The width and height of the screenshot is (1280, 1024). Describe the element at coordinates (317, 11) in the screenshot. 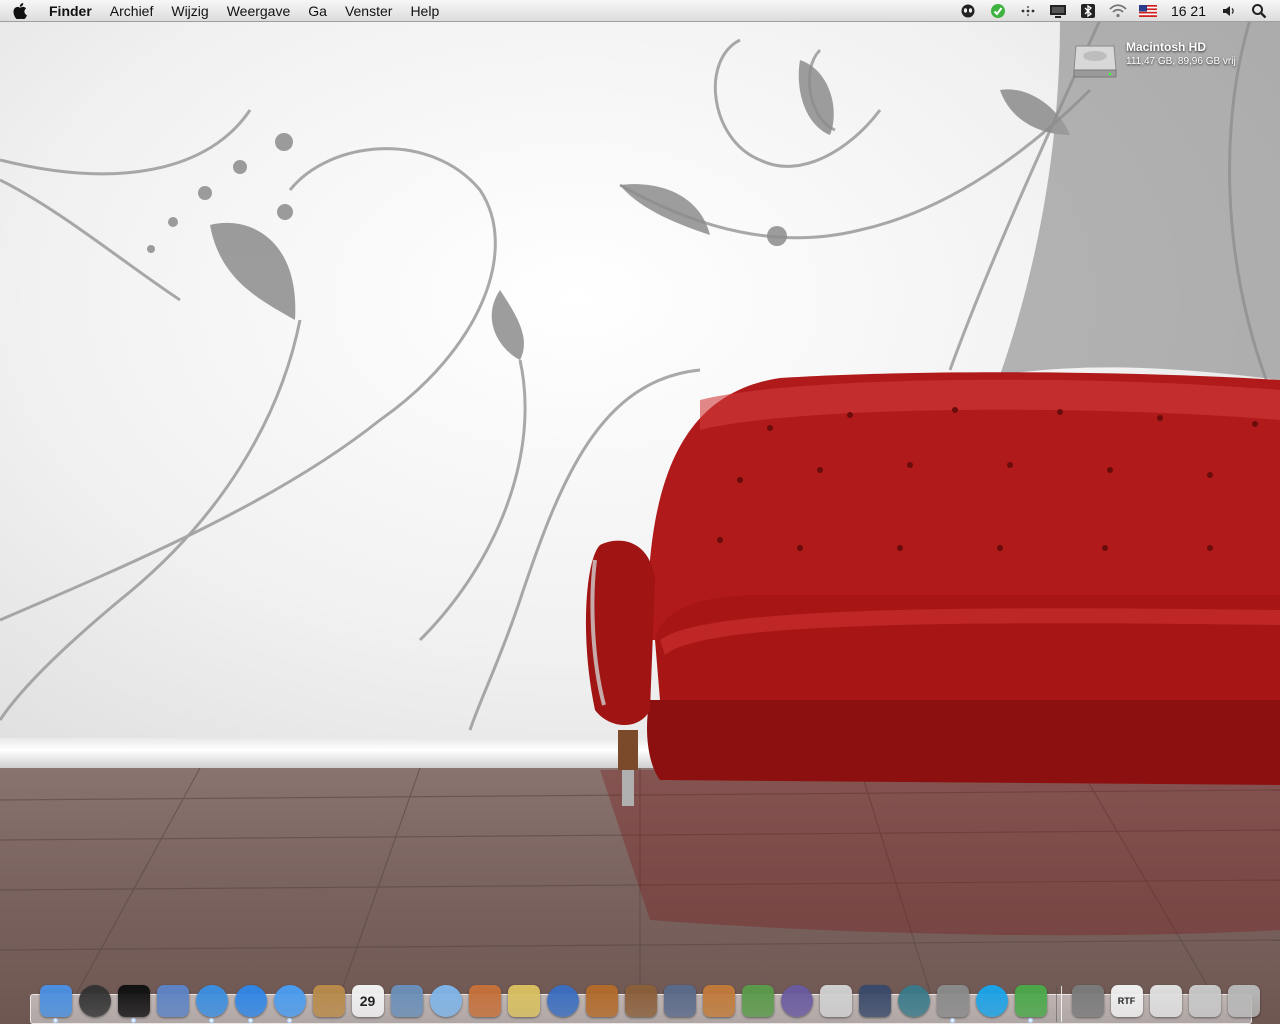

I see `menu-ga: Ga` at that location.